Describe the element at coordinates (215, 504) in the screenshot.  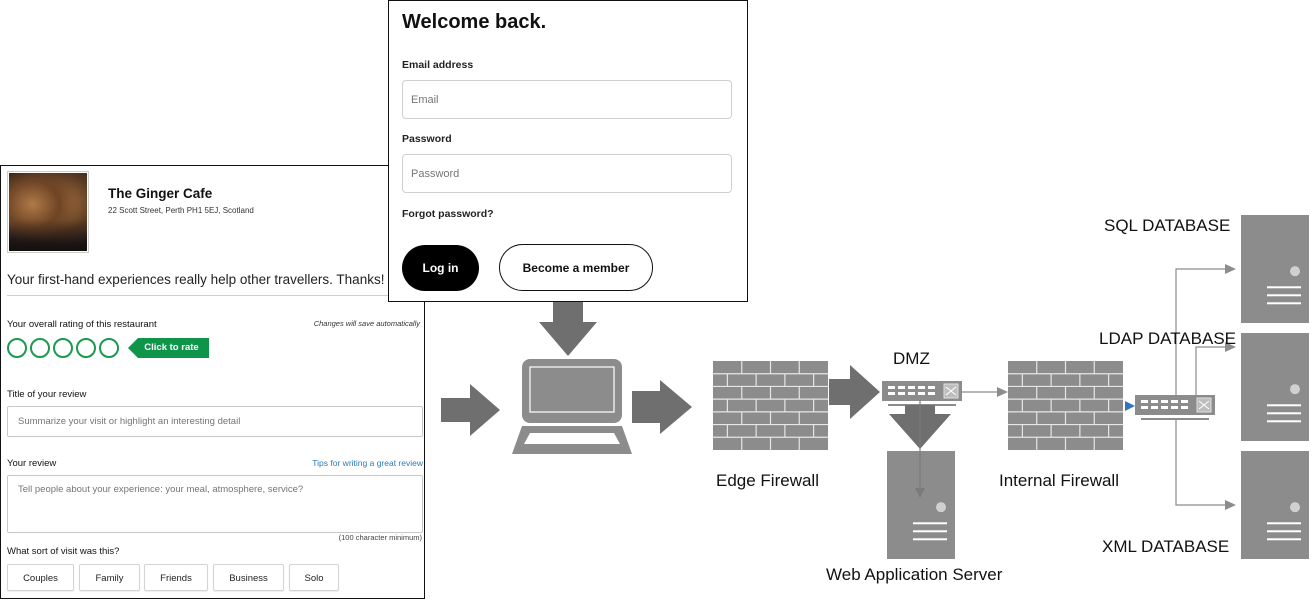
I see `review-body-textarea` at that location.